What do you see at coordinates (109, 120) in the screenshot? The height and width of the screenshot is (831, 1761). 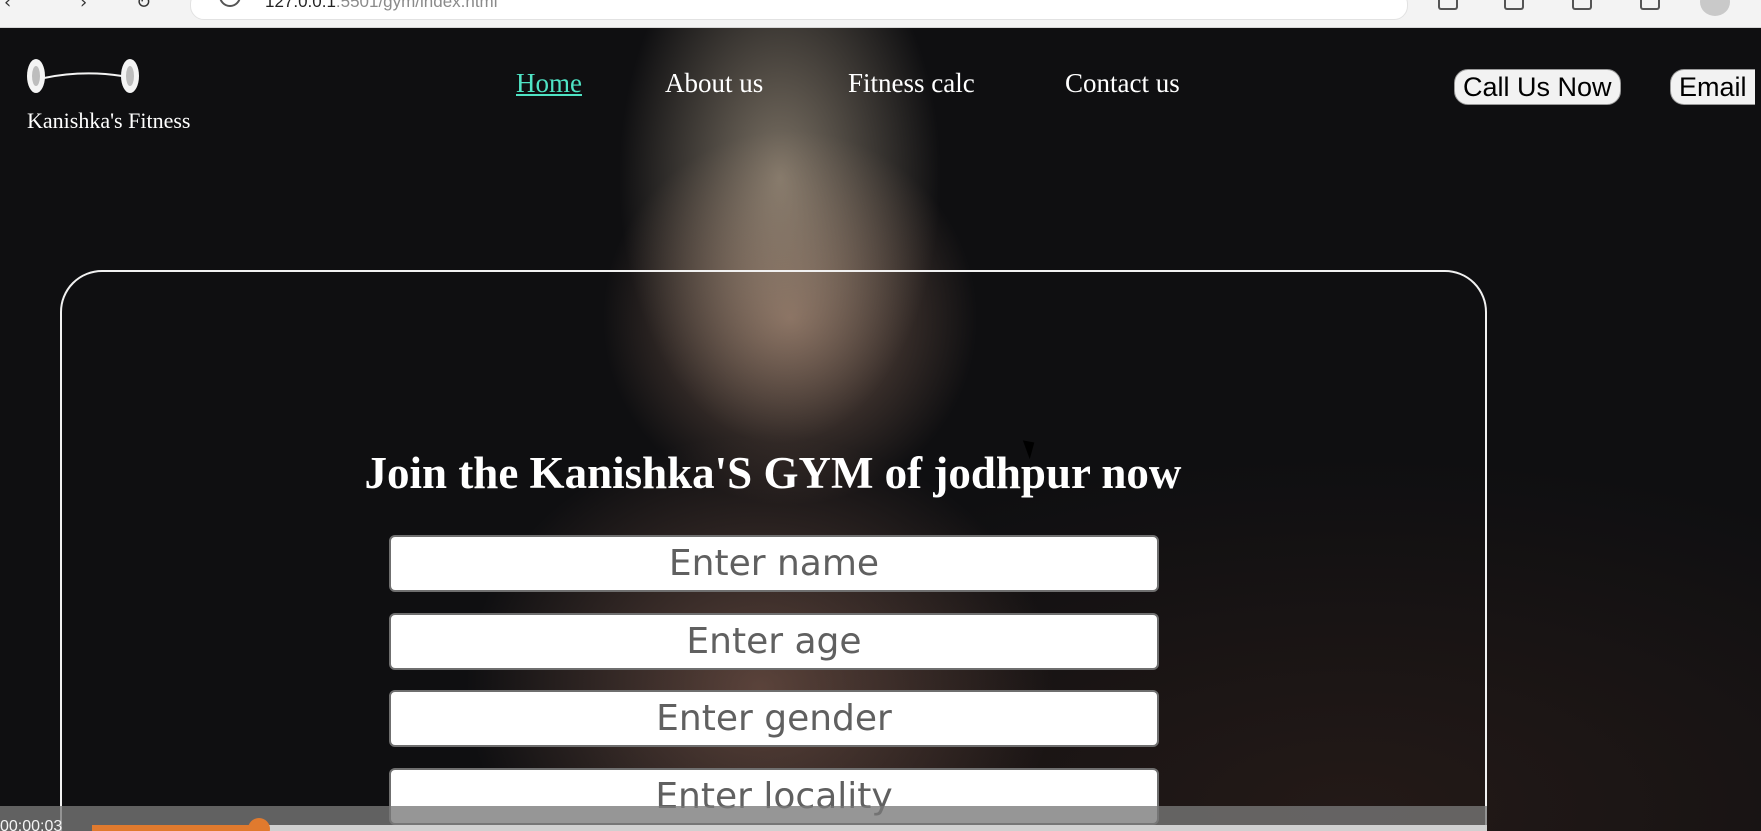 I see `brand-name: Kanishka's Fitness` at bounding box center [109, 120].